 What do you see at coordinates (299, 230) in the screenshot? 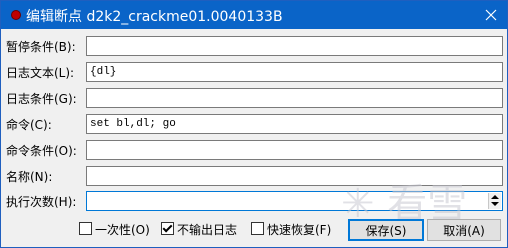
I see `fast-resume-checkbox-label: 快速恢复(F)` at bounding box center [299, 230].